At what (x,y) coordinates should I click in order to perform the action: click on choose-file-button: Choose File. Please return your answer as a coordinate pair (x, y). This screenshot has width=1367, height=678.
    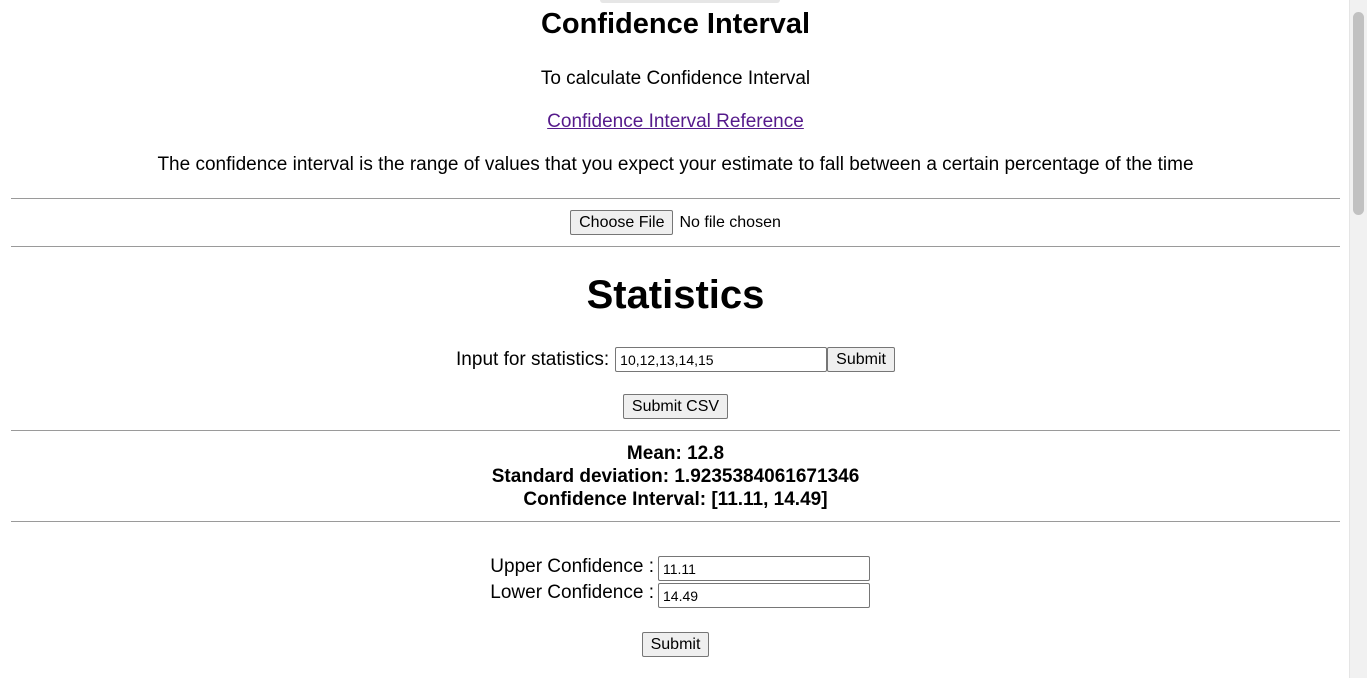
    Looking at the image, I should click on (622, 222).